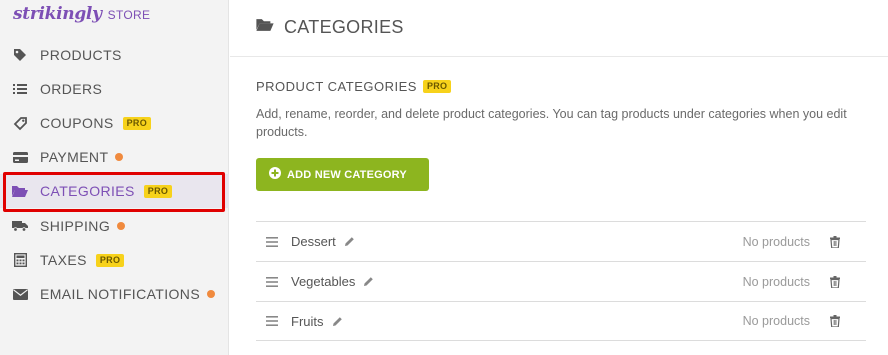 Image resolution: width=888 pixels, height=355 pixels. I want to click on sidebar-item-shipping: SHIPPING, so click(114, 226).